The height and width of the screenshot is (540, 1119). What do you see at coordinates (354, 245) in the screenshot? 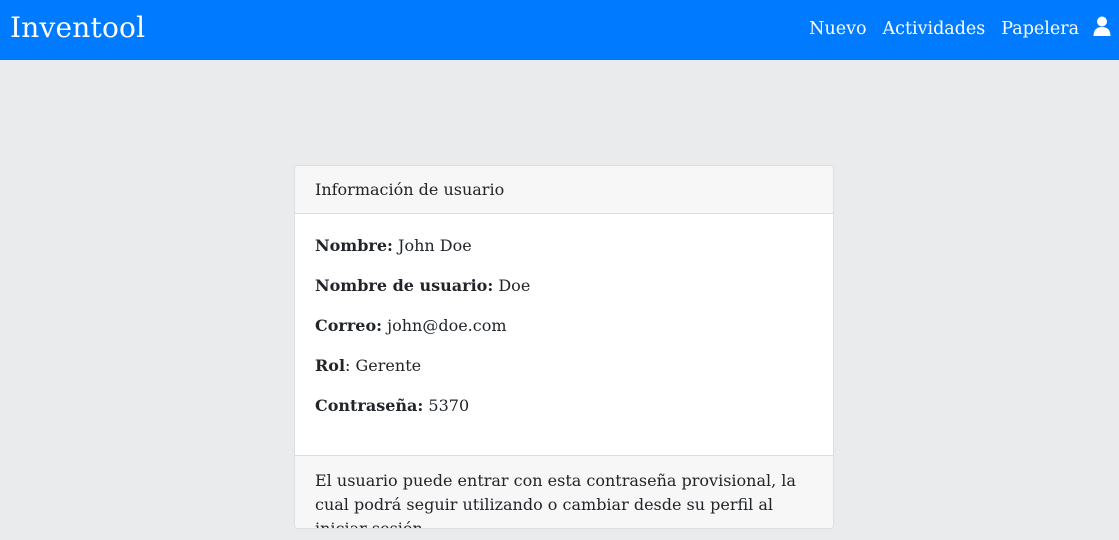
I see `field-label: Nombre:` at bounding box center [354, 245].